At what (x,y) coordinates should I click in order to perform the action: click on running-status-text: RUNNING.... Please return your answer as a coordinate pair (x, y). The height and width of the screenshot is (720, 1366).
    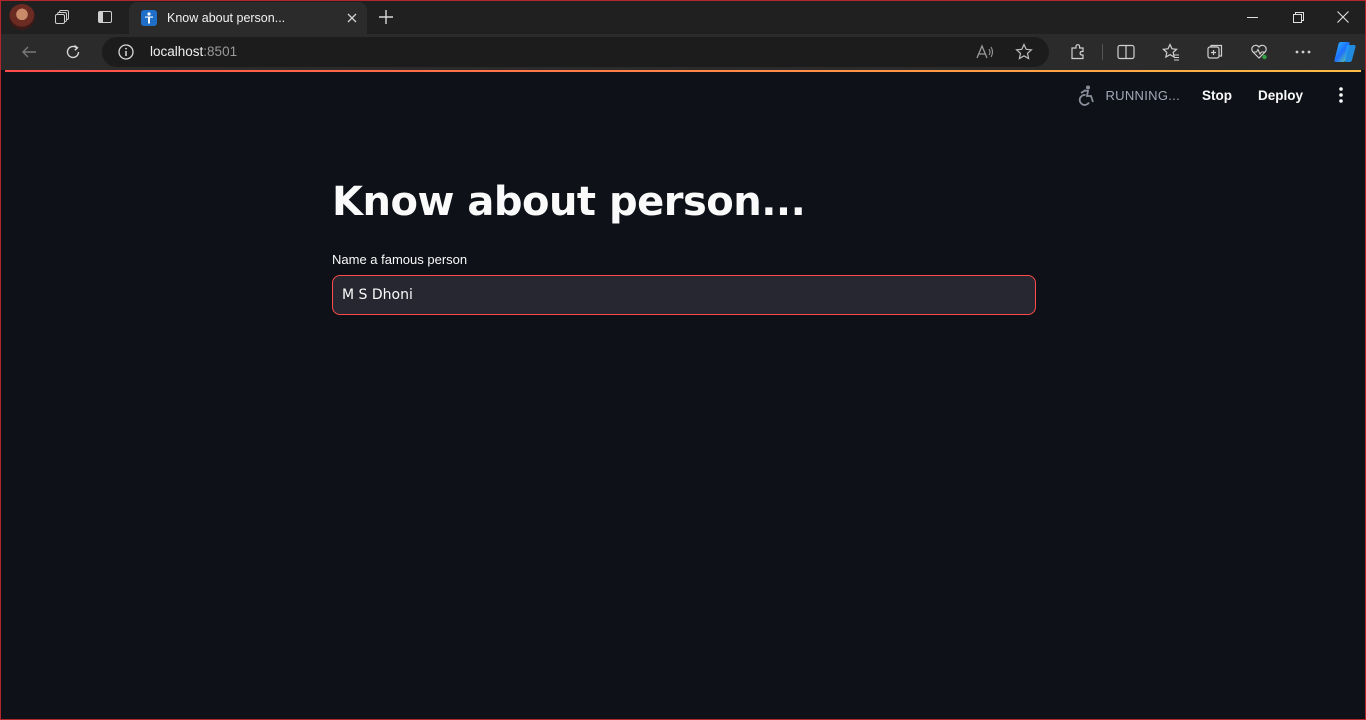
    Looking at the image, I should click on (1142, 95).